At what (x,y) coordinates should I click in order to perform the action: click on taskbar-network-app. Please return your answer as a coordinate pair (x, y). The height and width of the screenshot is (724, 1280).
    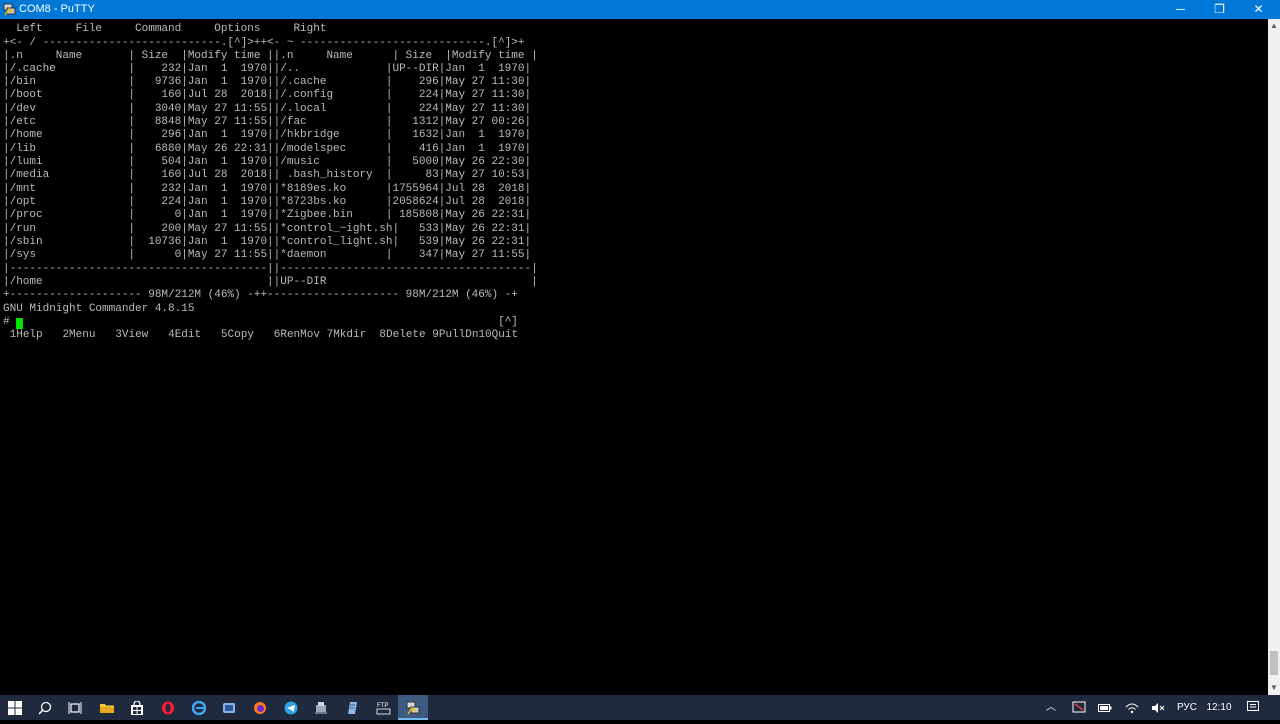
    Looking at the image, I should click on (321, 707).